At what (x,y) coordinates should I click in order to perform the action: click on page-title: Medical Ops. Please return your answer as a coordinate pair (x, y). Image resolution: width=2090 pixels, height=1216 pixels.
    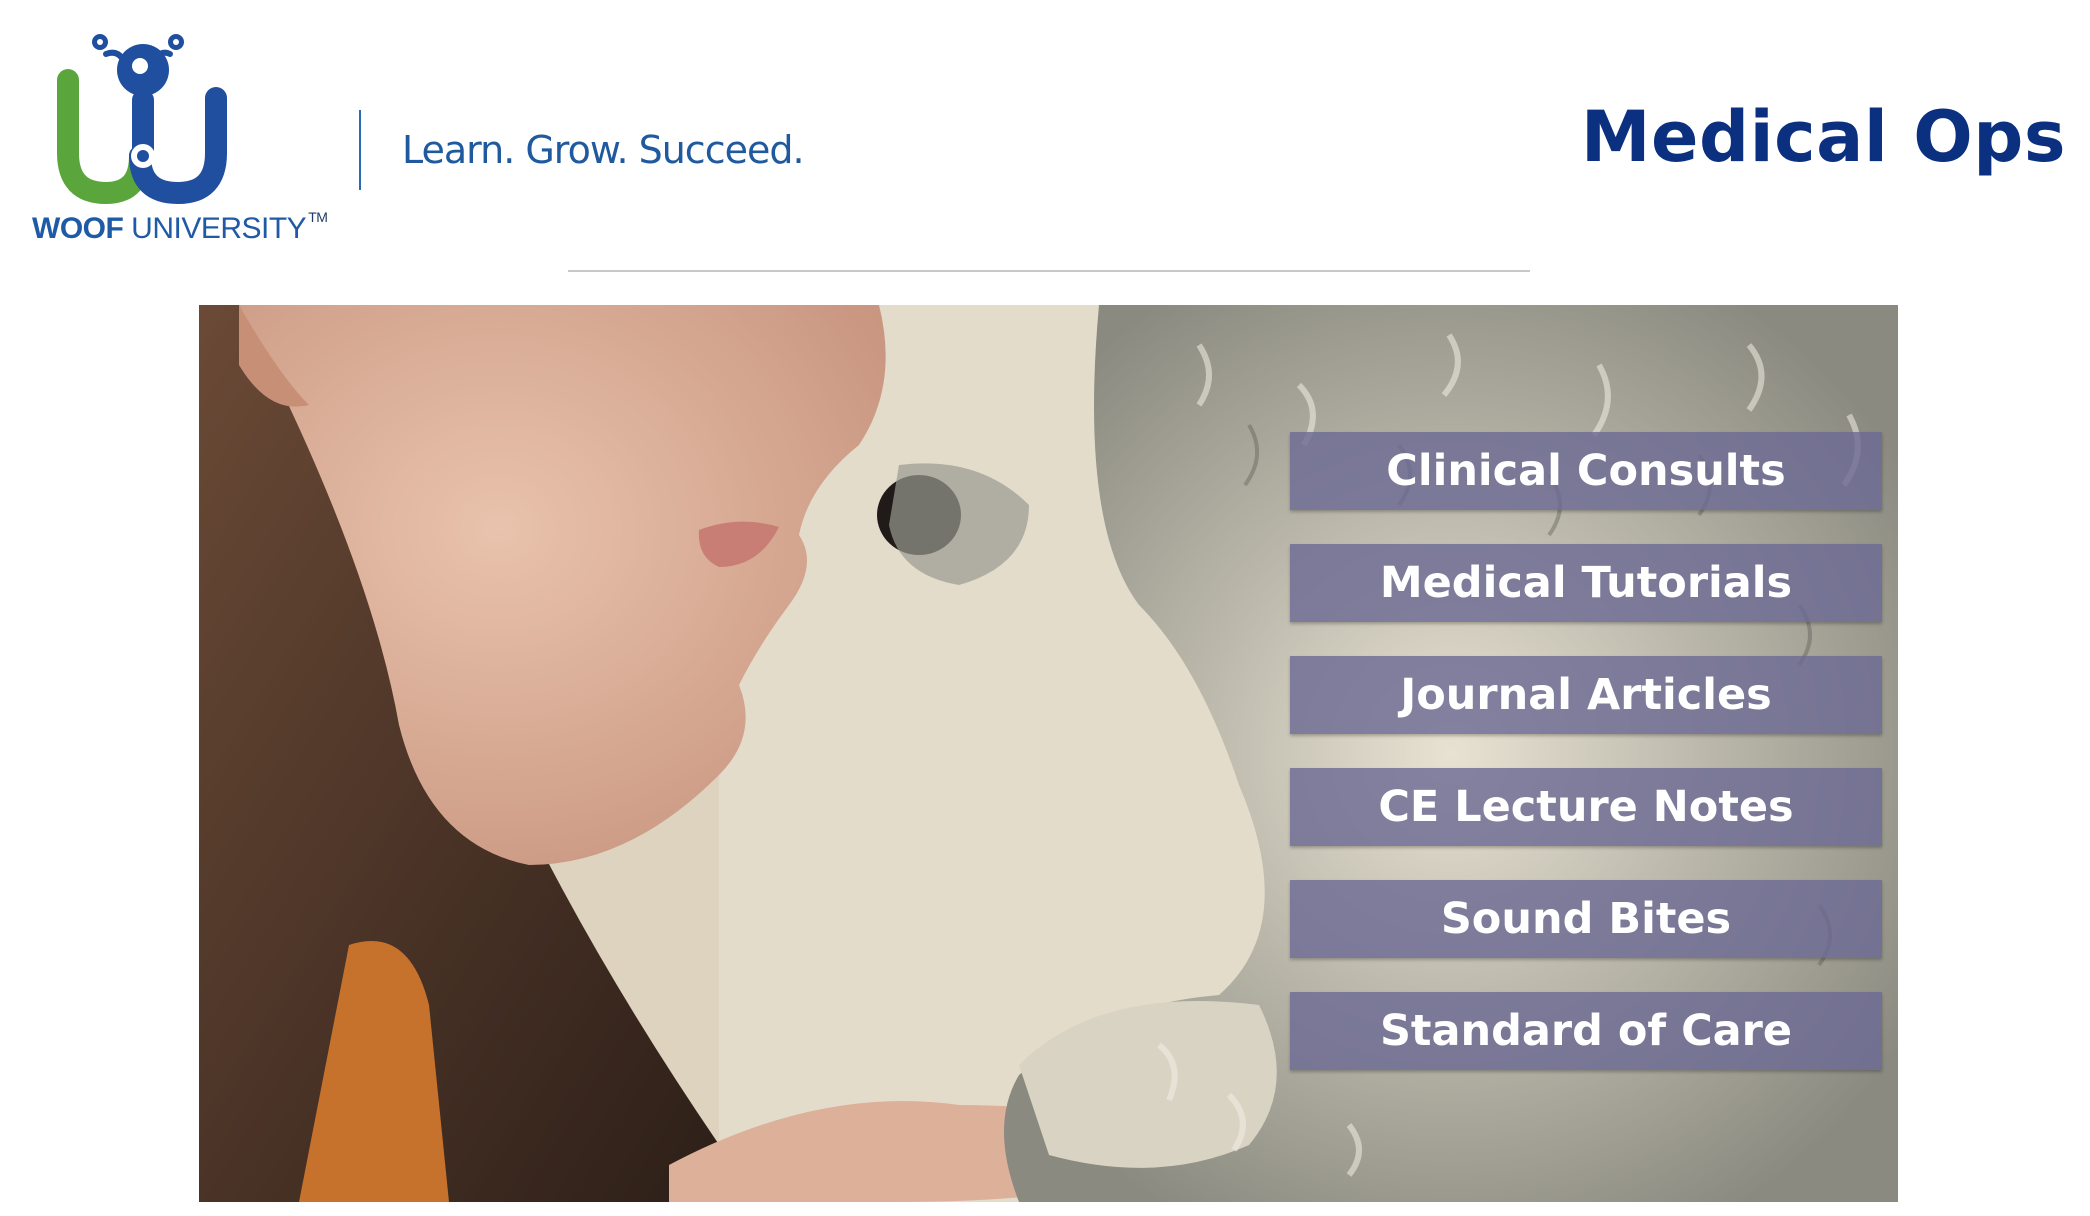
    Looking at the image, I should click on (1823, 137).